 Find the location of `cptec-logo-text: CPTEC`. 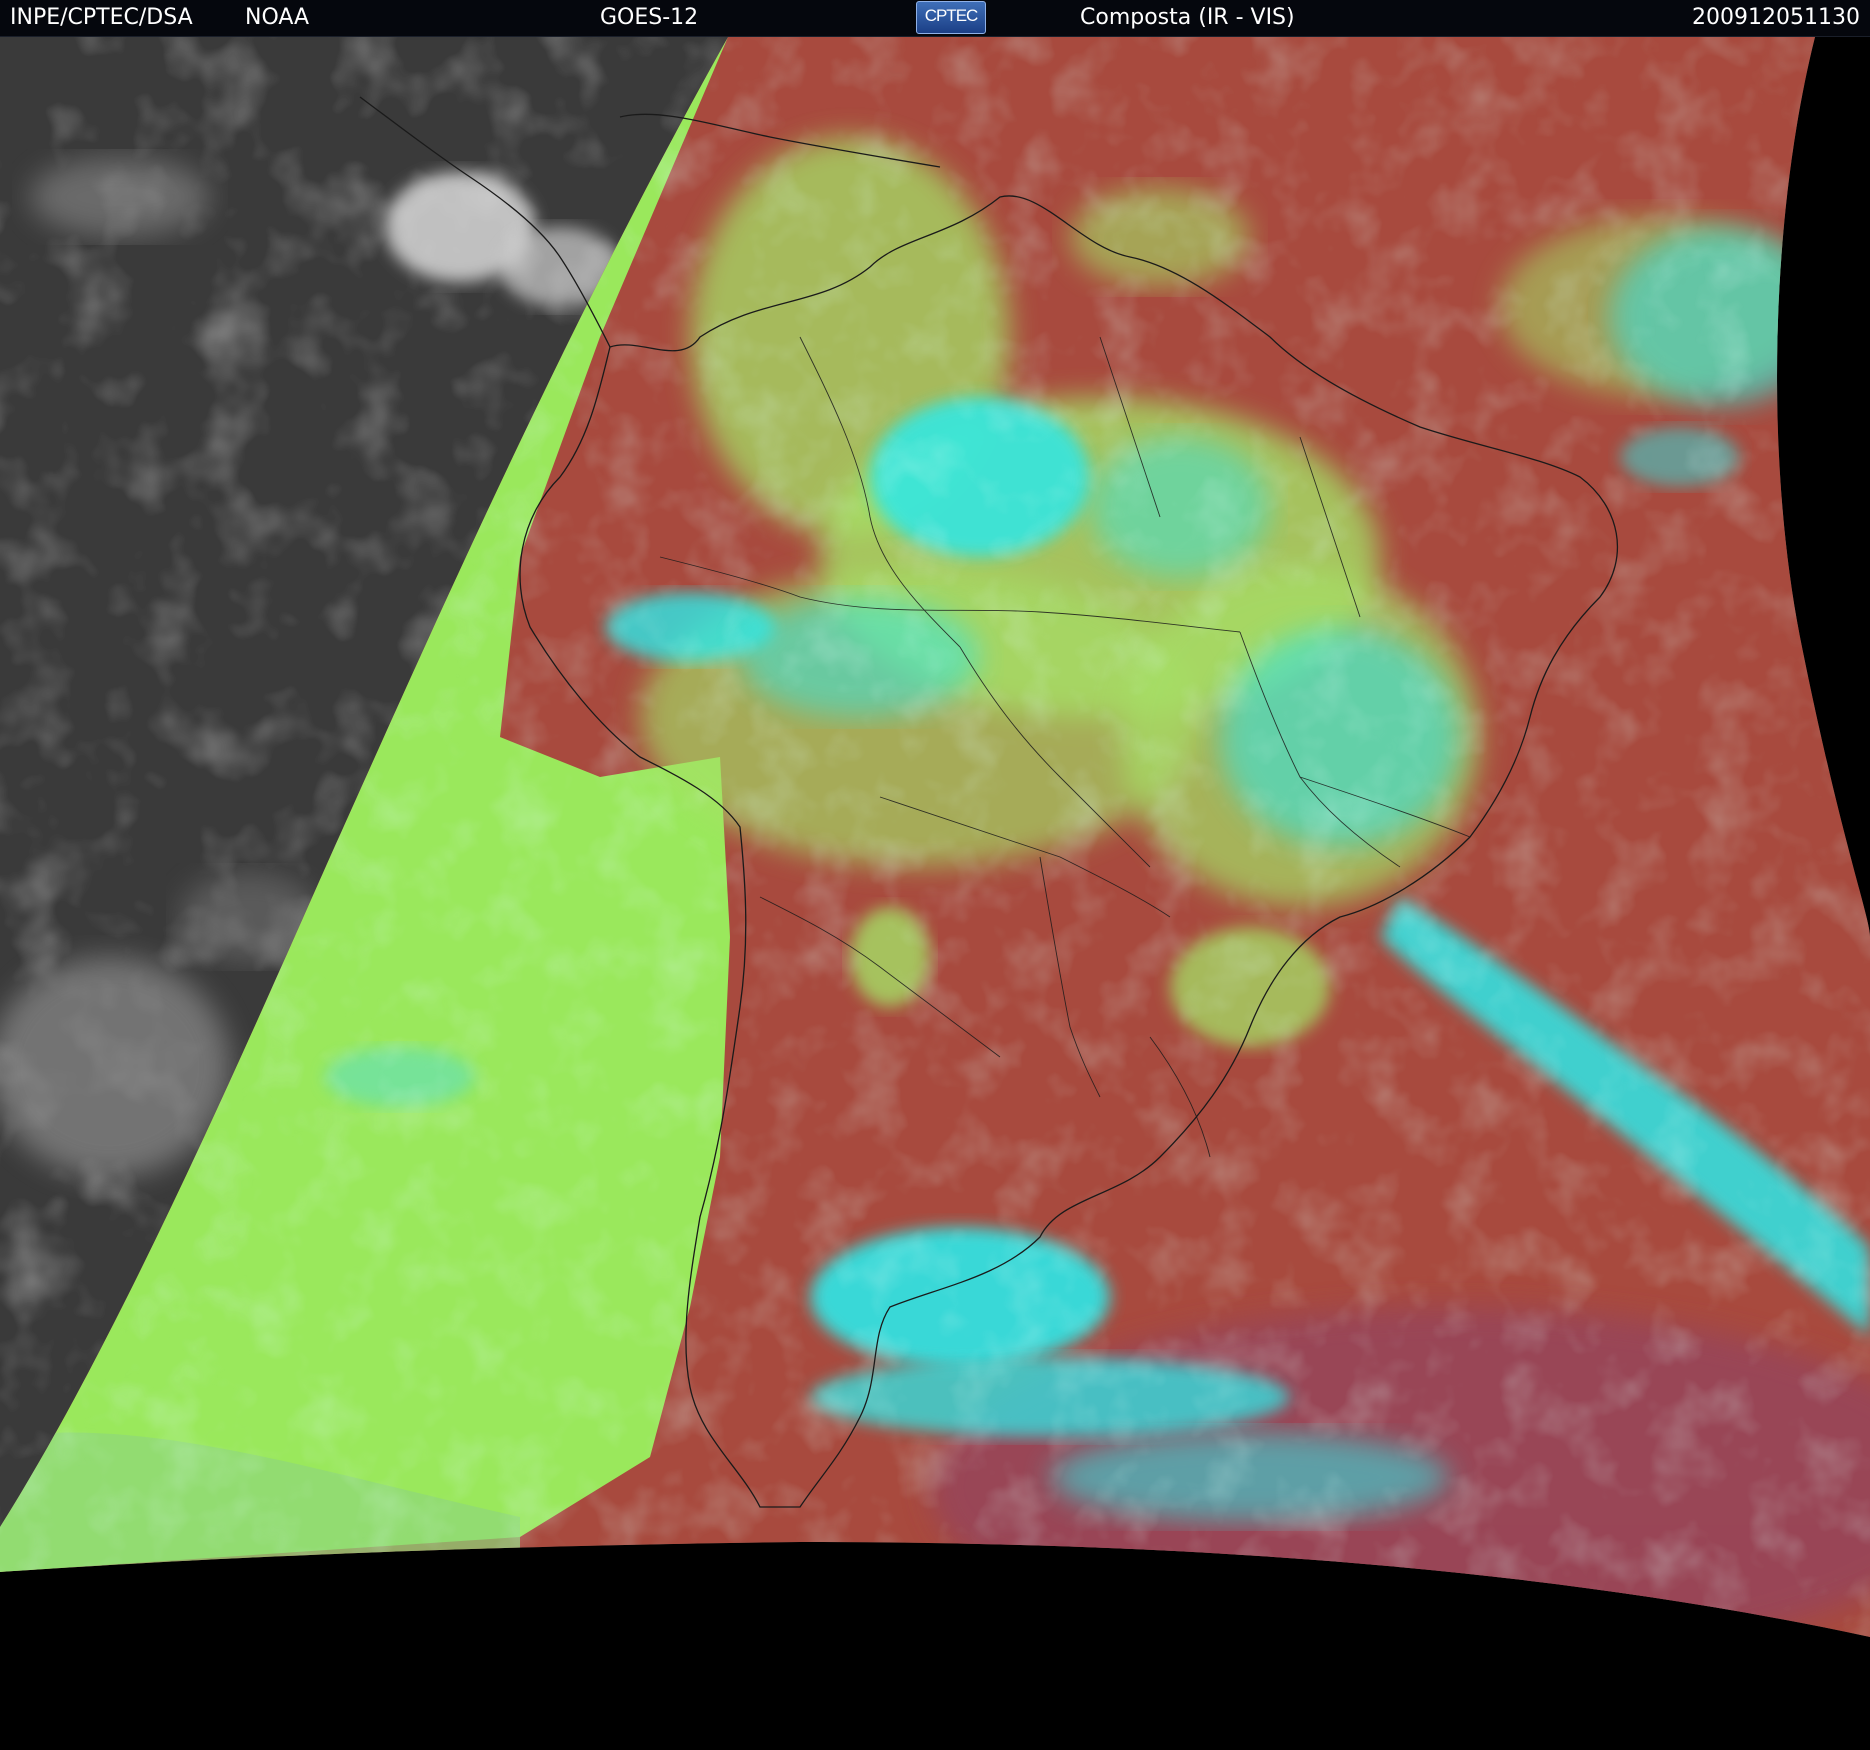

cptec-logo-text: CPTEC is located at coordinates (951, 15).